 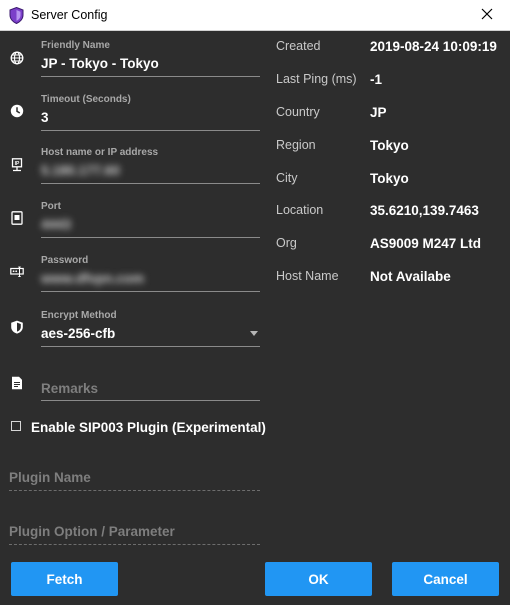 I want to click on info-value-org: AS9009 M247 Ltd, so click(x=426, y=243).